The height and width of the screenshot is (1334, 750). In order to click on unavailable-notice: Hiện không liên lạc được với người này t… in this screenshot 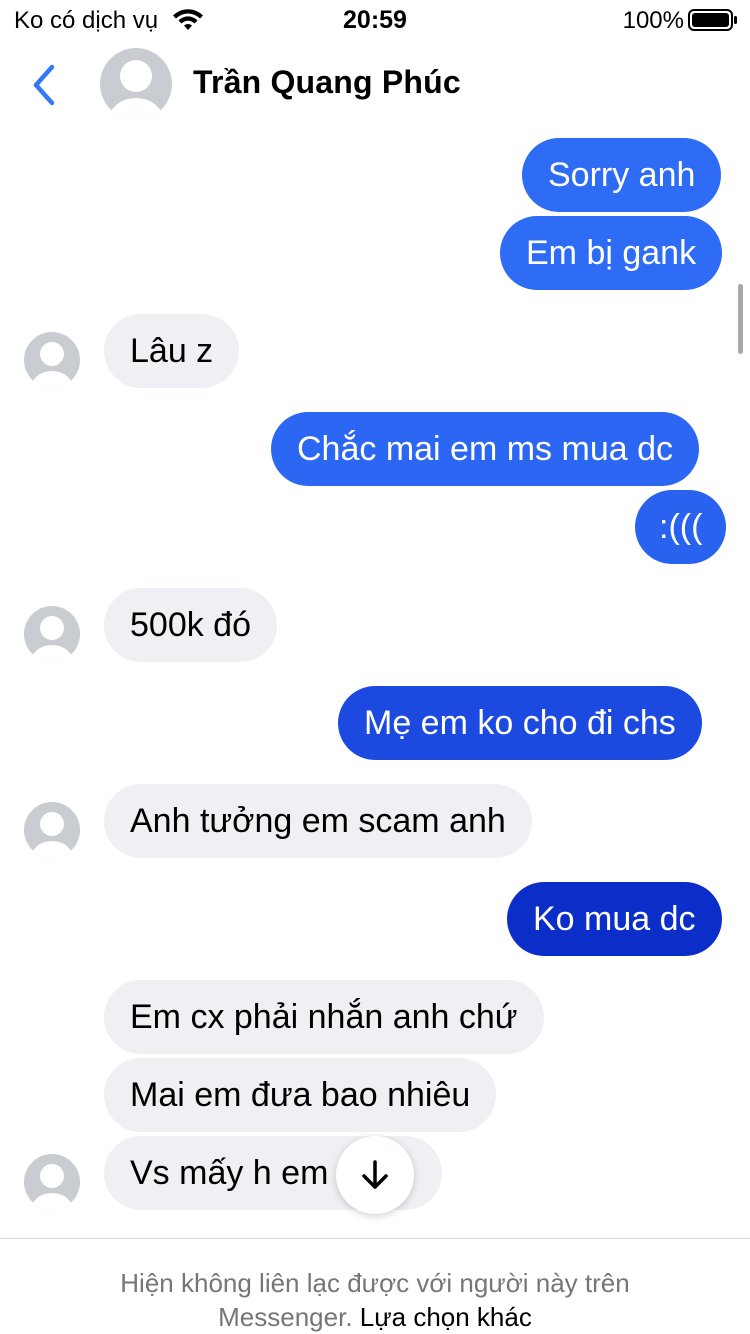, I will do `click(375, 1300)`.